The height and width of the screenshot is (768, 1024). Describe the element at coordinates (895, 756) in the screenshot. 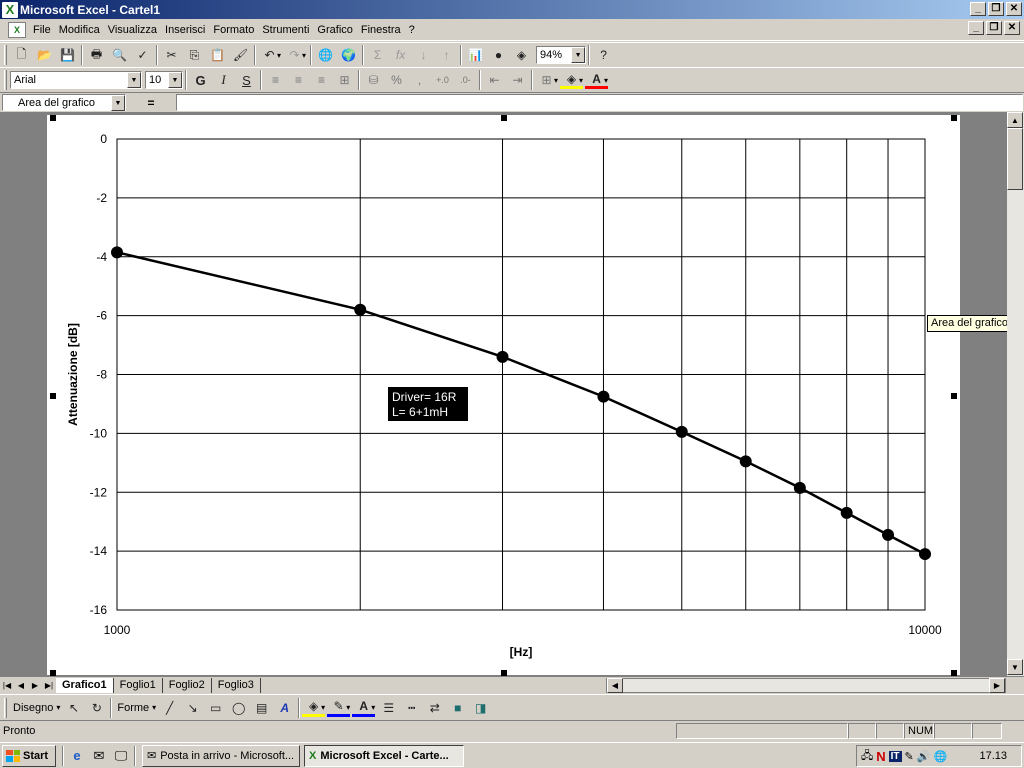

I see `language-indicator: IT` at that location.